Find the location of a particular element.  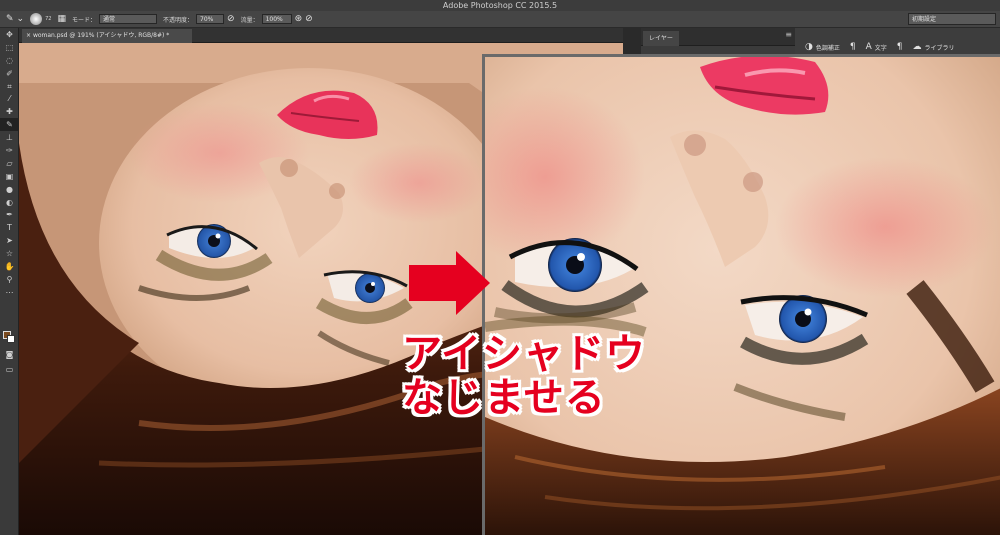

zoom-icon: ⚲ is located at coordinates (9, 279).